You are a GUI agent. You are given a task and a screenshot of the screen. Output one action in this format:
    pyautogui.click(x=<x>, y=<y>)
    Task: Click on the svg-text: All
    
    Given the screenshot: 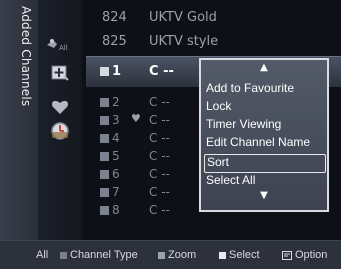 What is the action you would take?
    pyautogui.click(x=63, y=48)
    